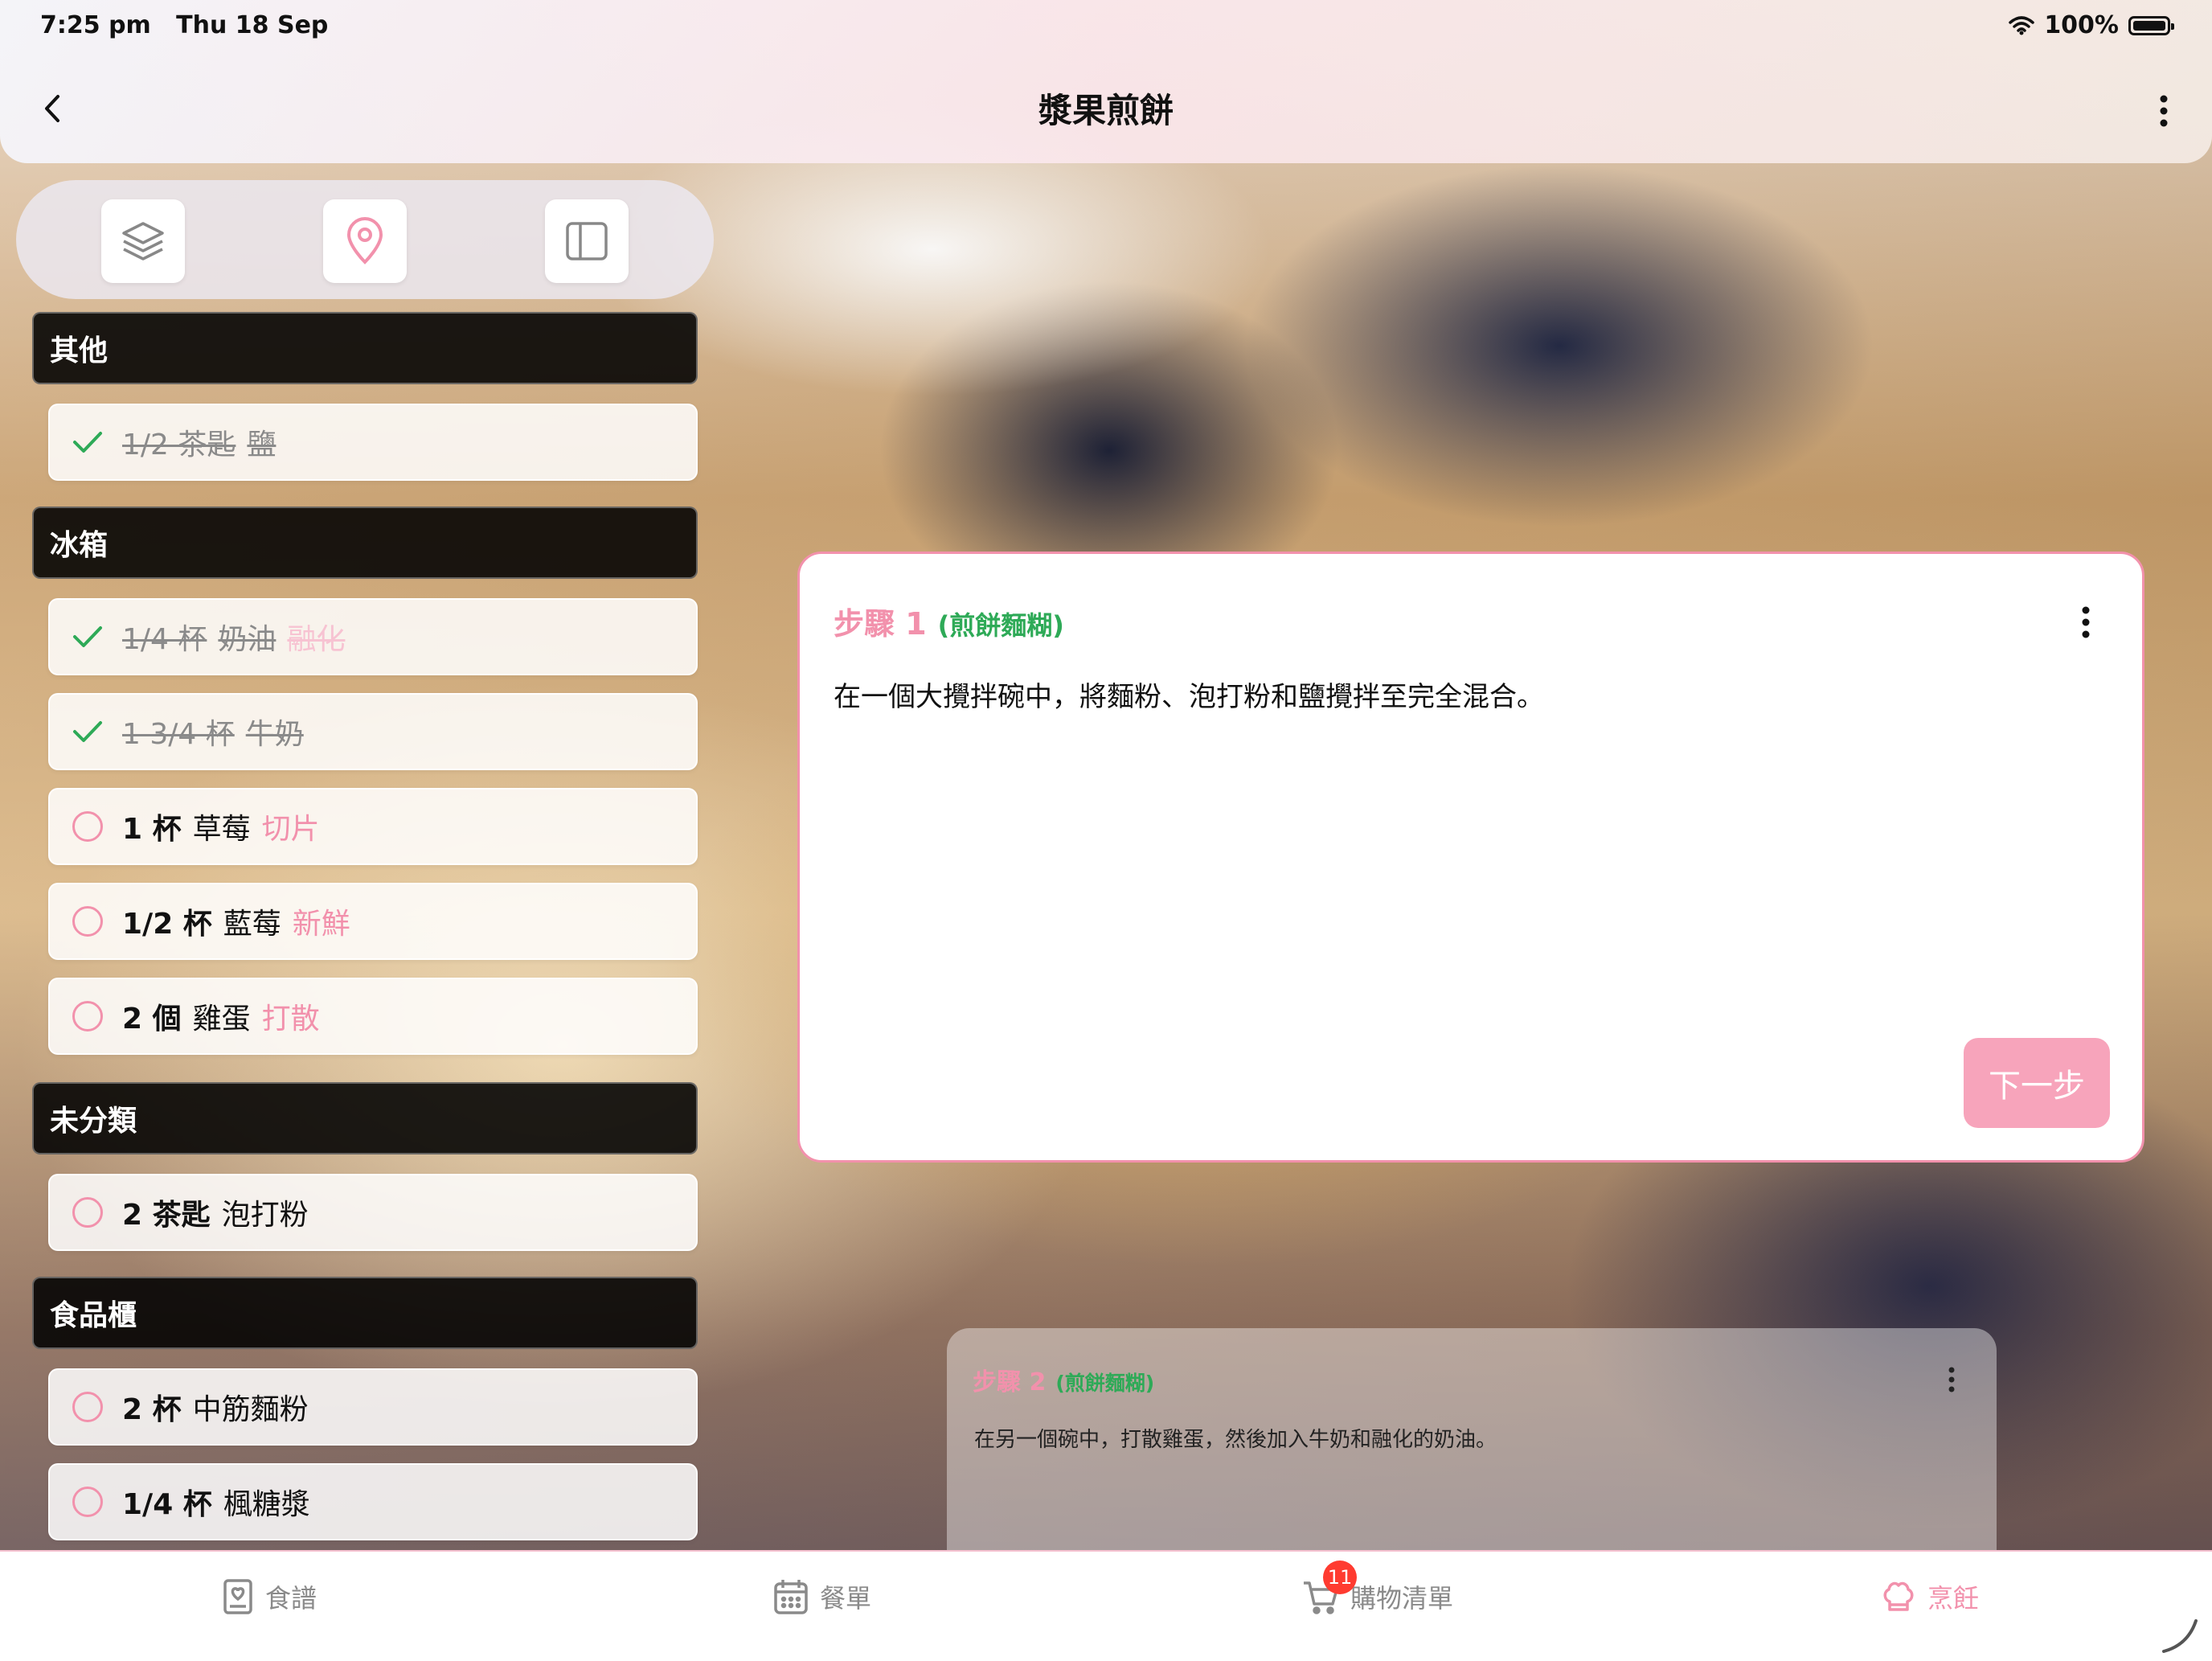  What do you see at coordinates (152, 829) in the screenshot?
I see `ingredient-quantity: 1 杯` at bounding box center [152, 829].